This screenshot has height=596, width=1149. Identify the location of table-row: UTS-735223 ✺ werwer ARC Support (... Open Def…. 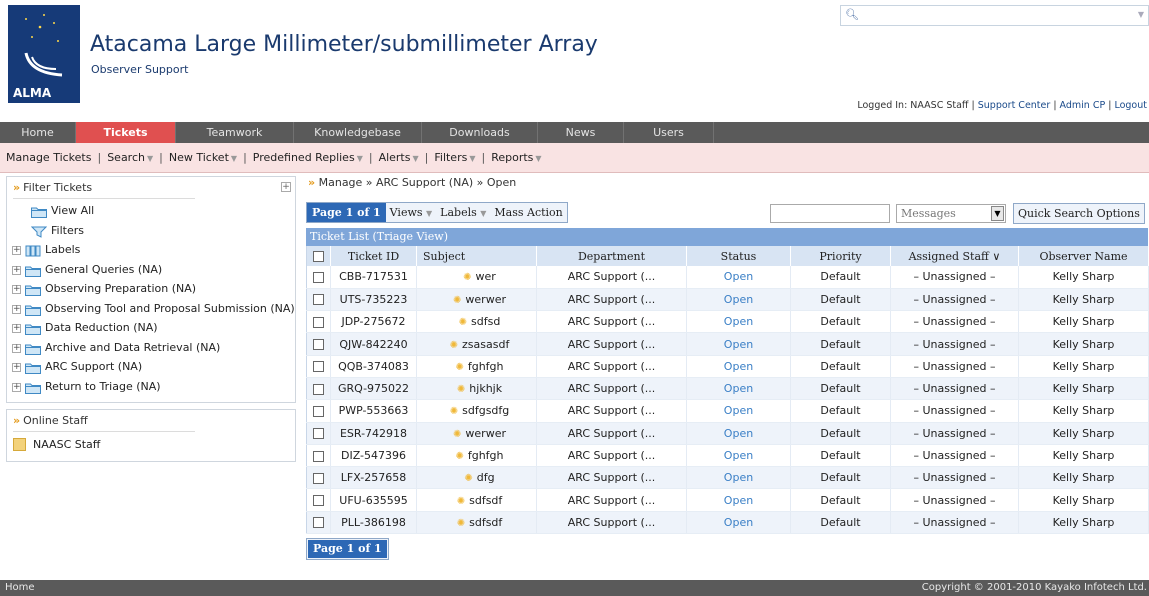
(727, 300).